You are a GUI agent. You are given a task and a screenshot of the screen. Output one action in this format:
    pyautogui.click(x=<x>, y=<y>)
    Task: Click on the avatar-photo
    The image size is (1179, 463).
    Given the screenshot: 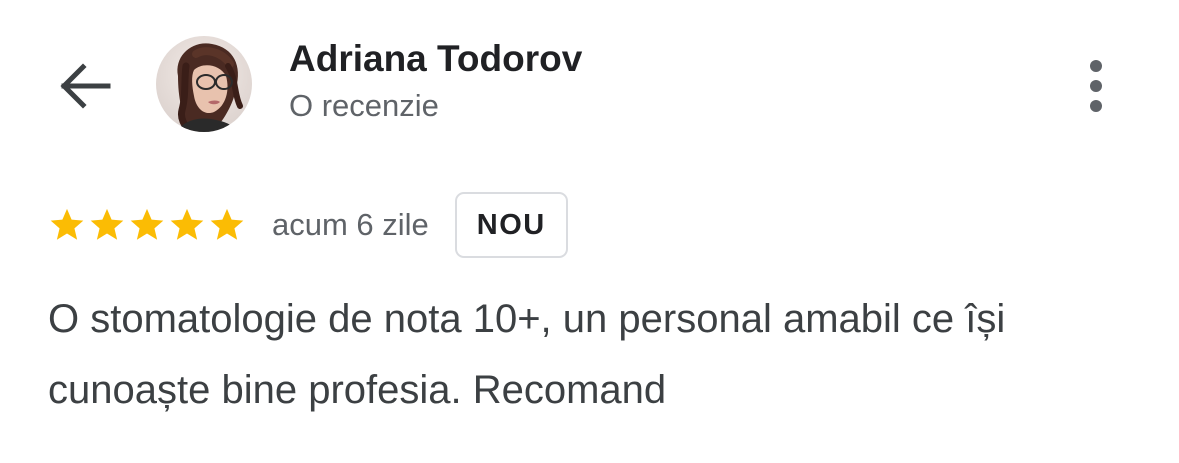 What is the action you would take?
    pyautogui.click(x=204, y=84)
    